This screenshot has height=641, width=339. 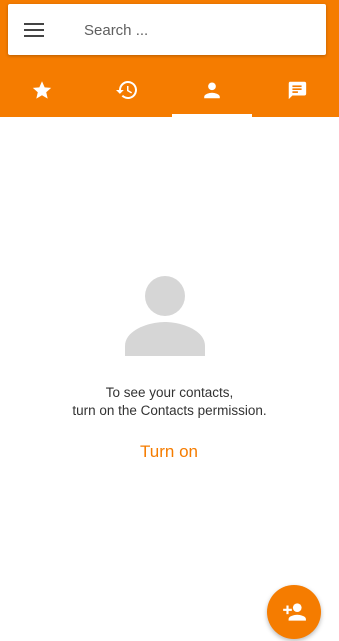 I want to click on search-bar, so click(x=167, y=29).